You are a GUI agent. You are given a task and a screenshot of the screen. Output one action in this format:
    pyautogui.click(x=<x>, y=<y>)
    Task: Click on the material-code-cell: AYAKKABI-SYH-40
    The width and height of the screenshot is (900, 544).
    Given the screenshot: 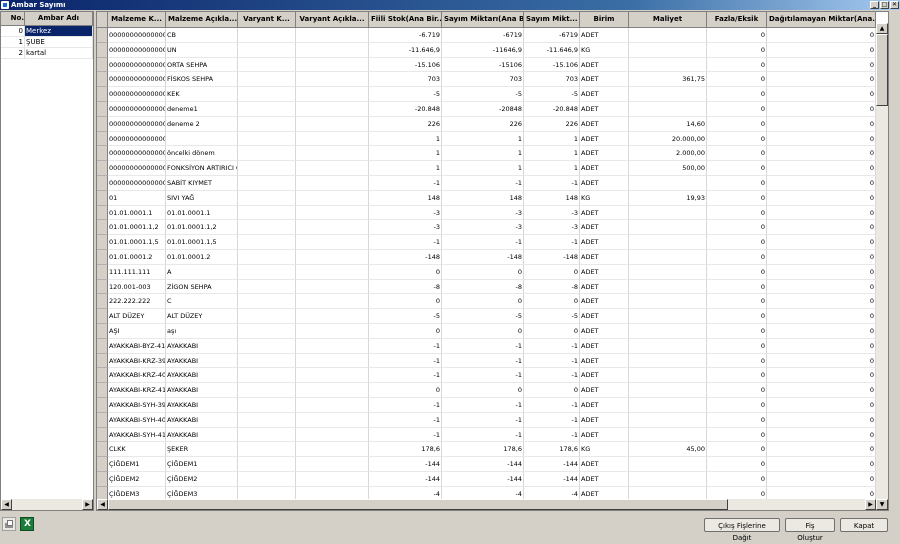 What is the action you would take?
    pyautogui.click(x=137, y=420)
    